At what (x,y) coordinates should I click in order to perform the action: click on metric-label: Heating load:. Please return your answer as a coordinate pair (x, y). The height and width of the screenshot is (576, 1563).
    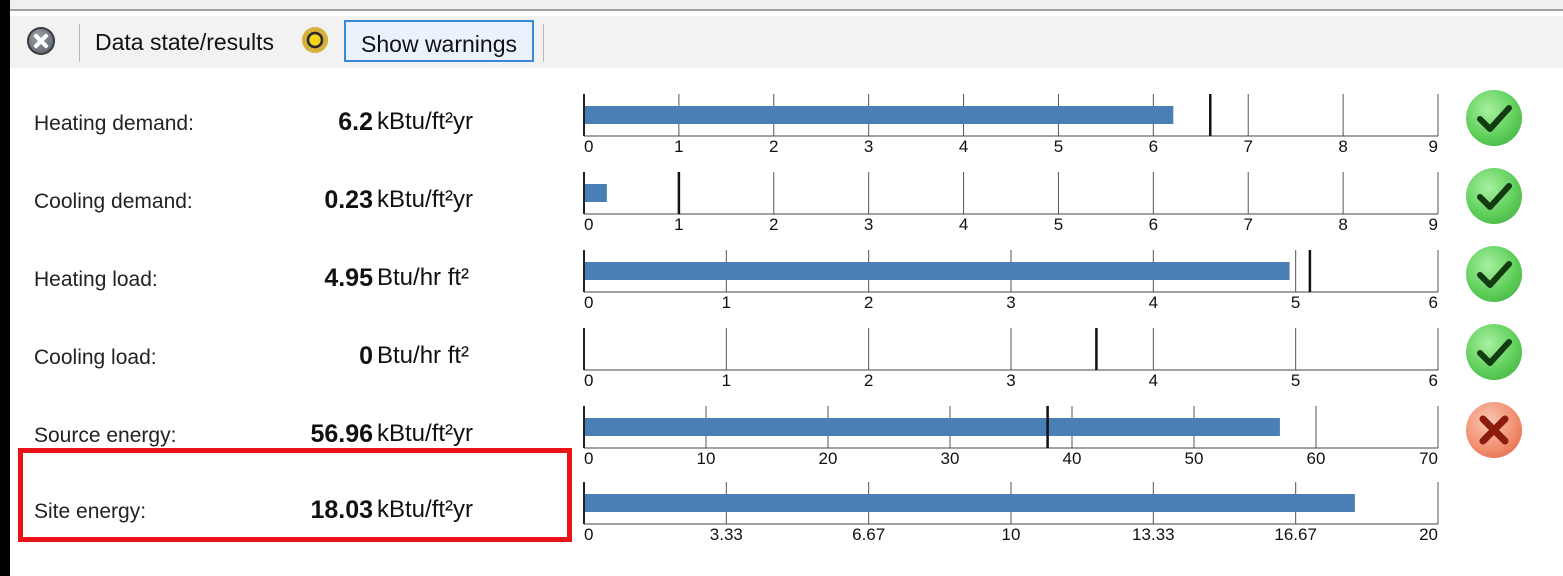
    Looking at the image, I should click on (96, 279).